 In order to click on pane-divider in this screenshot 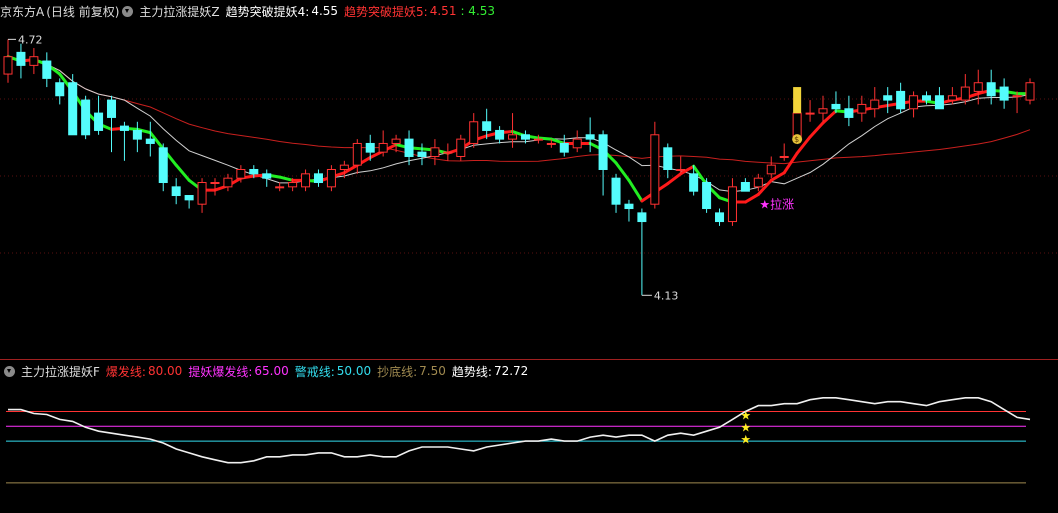, I will do `click(529, 359)`.